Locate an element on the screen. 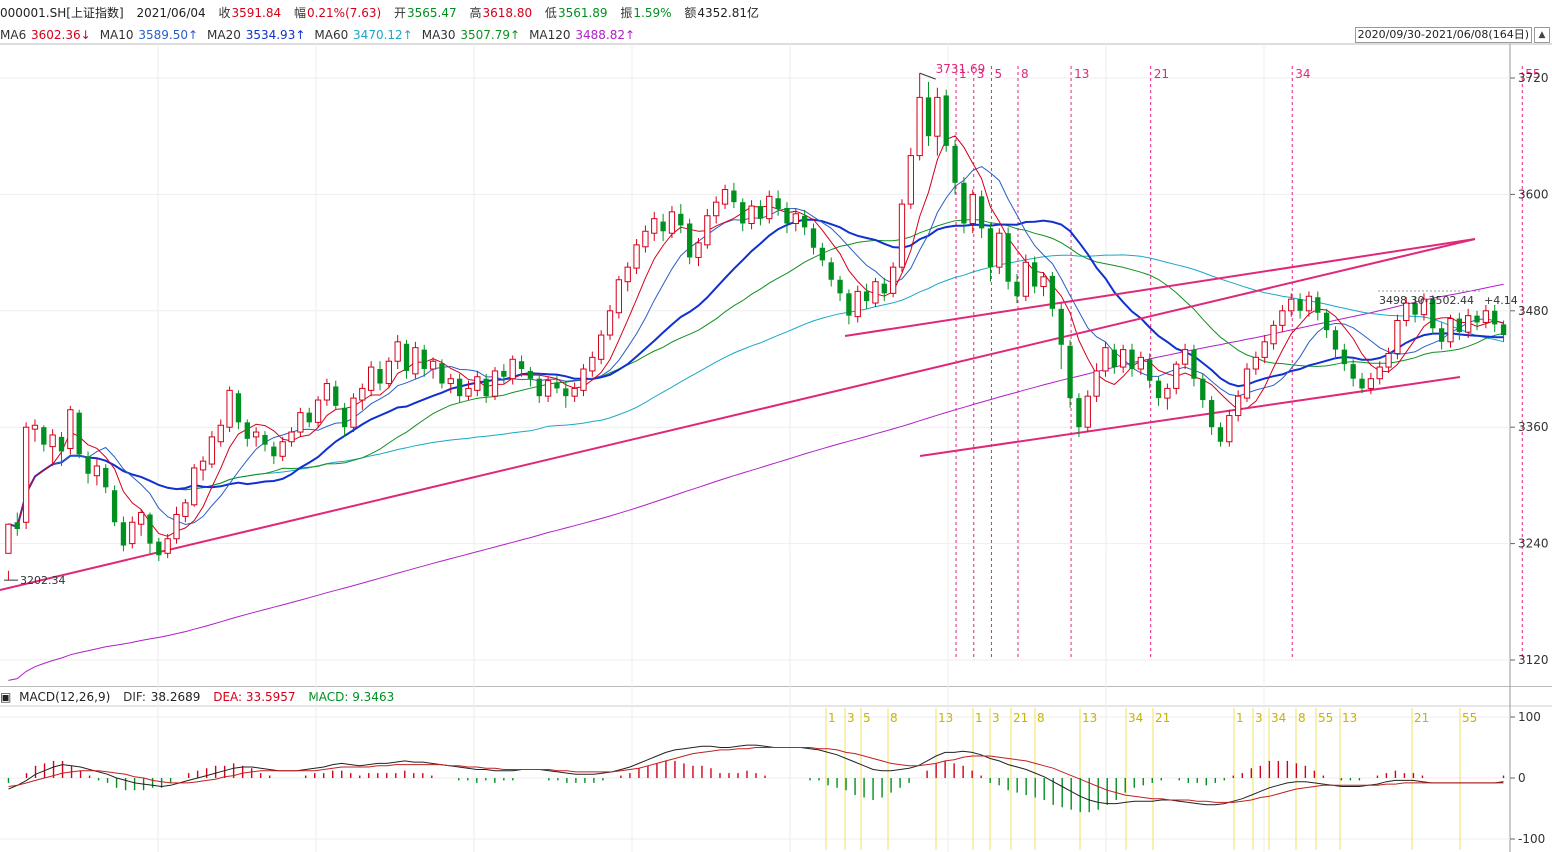 The height and width of the screenshot is (852, 1552). macd-fib-label: 8 is located at coordinates (1041, 718).